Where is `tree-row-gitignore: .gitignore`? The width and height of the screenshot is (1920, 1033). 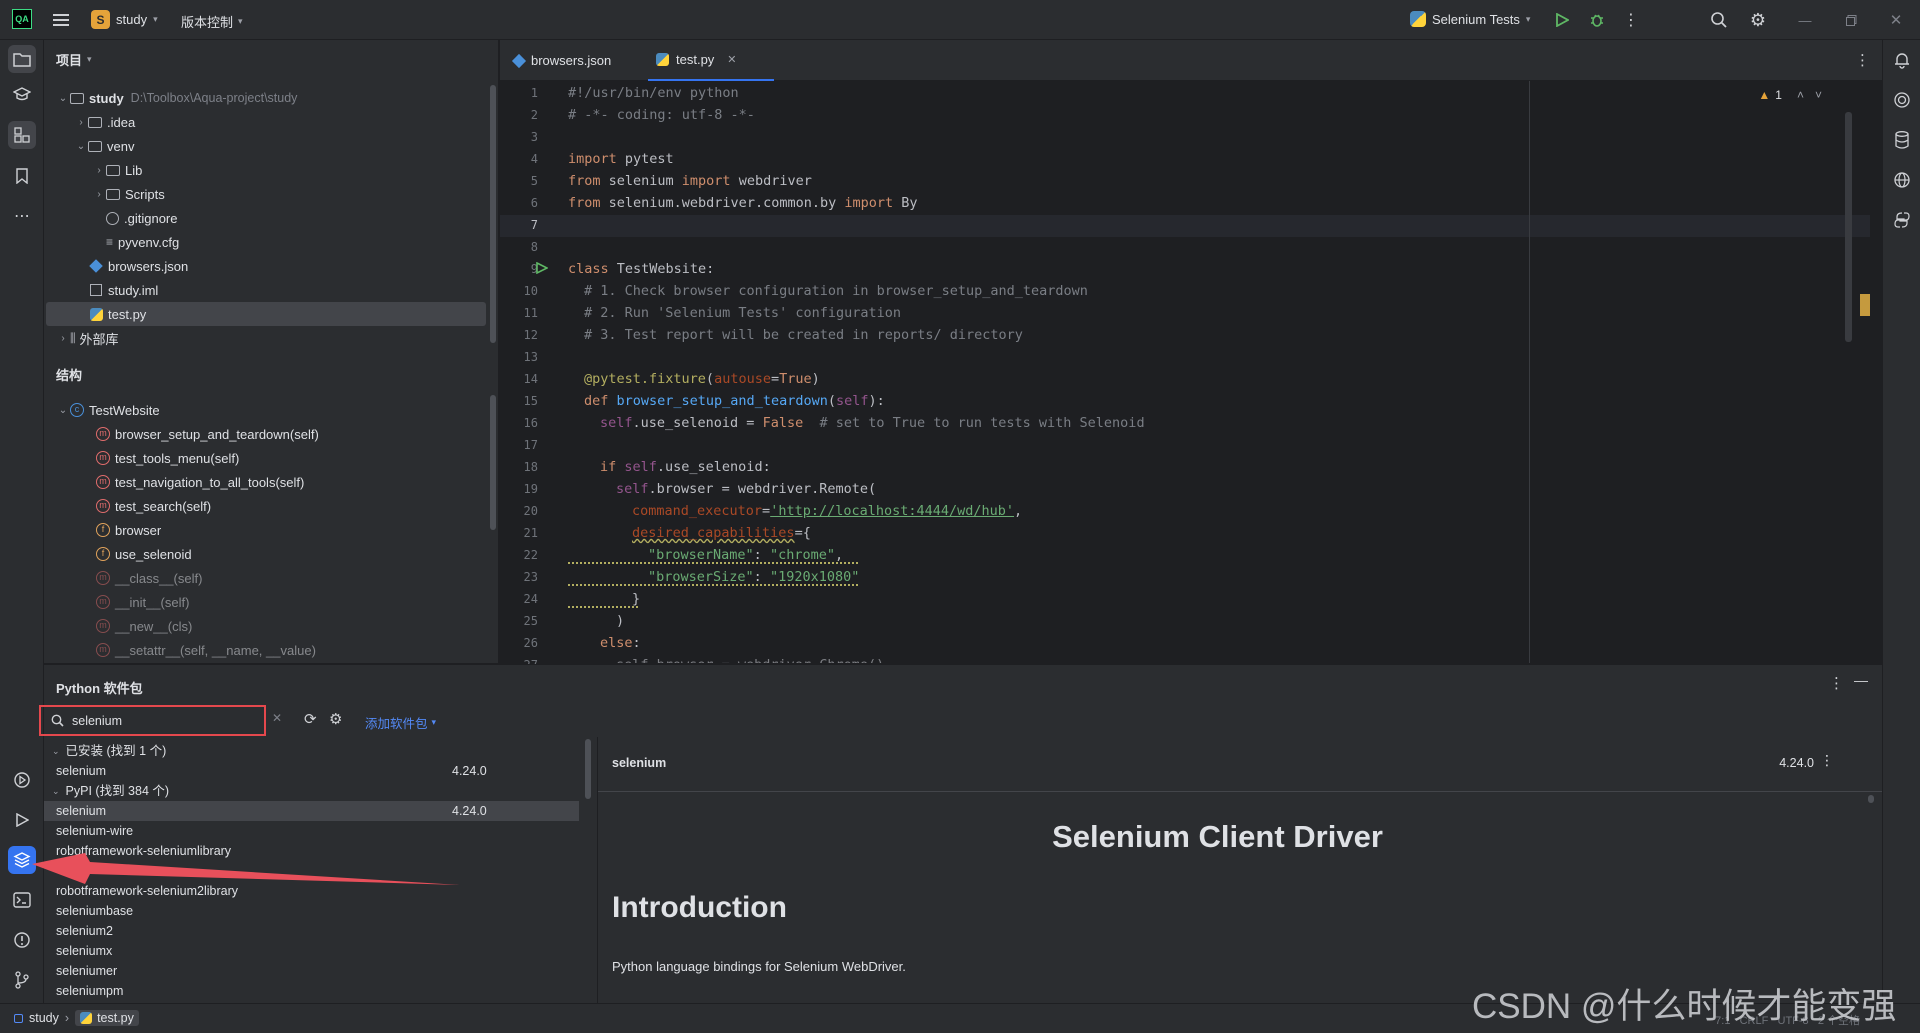 tree-row-gitignore: .gitignore is located at coordinates (141, 218).